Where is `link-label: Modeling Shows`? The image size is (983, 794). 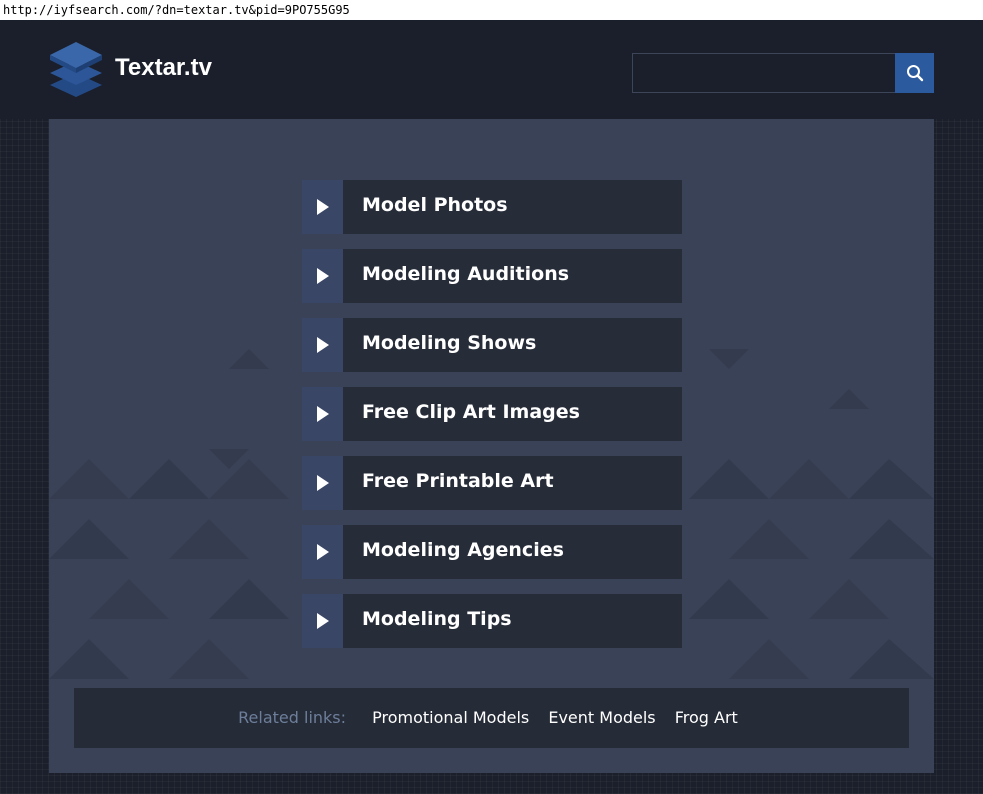
link-label: Modeling Shows is located at coordinates (449, 343).